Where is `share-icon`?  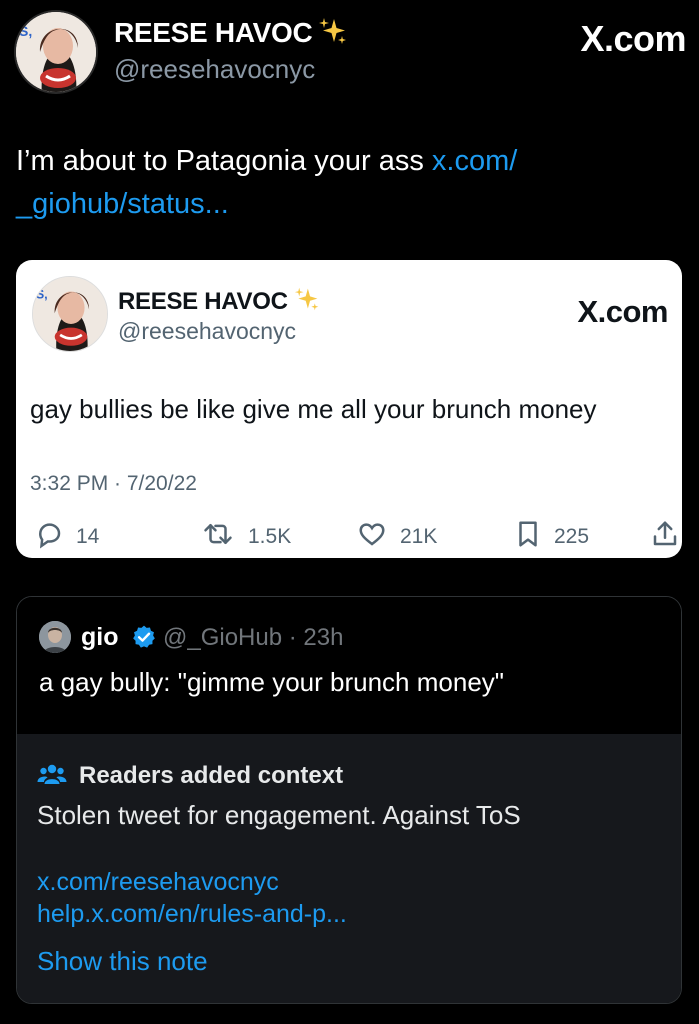
share-icon is located at coordinates (671, 537).